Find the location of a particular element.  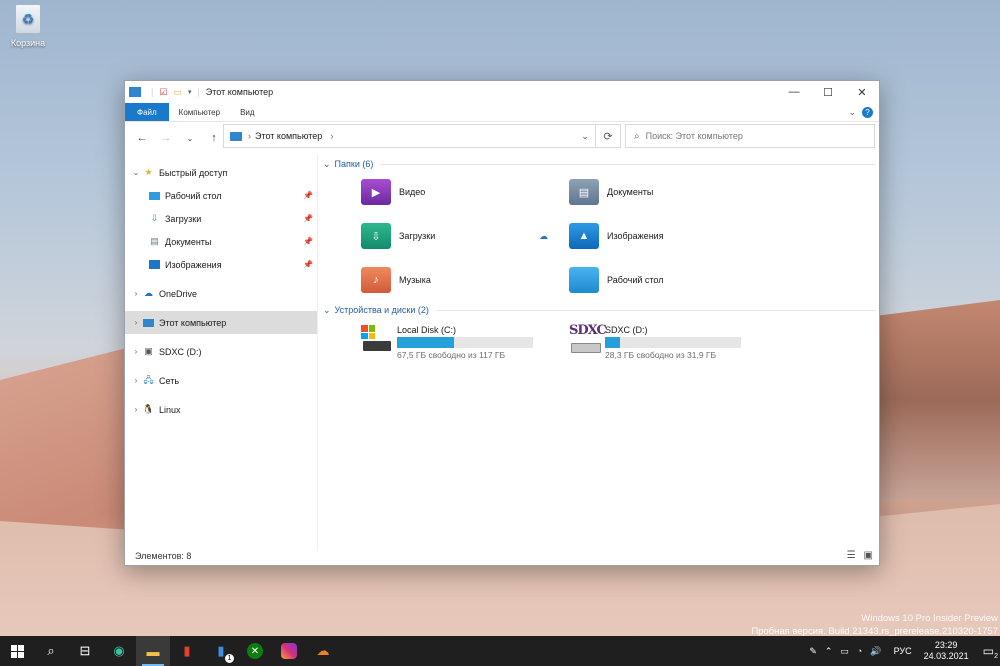

folder-label: Документы is located at coordinates (630, 192).